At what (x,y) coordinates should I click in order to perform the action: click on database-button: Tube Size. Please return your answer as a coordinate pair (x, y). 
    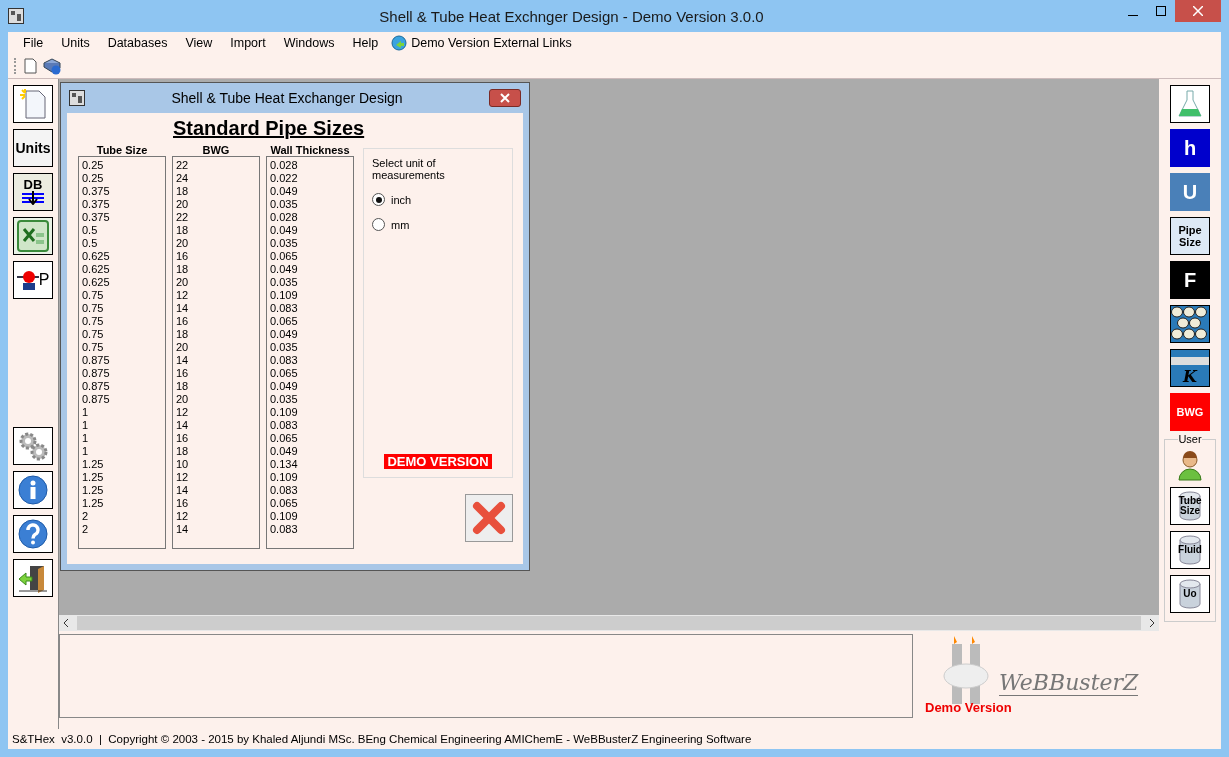
    Looking at the image, I should click on (1190, 506).